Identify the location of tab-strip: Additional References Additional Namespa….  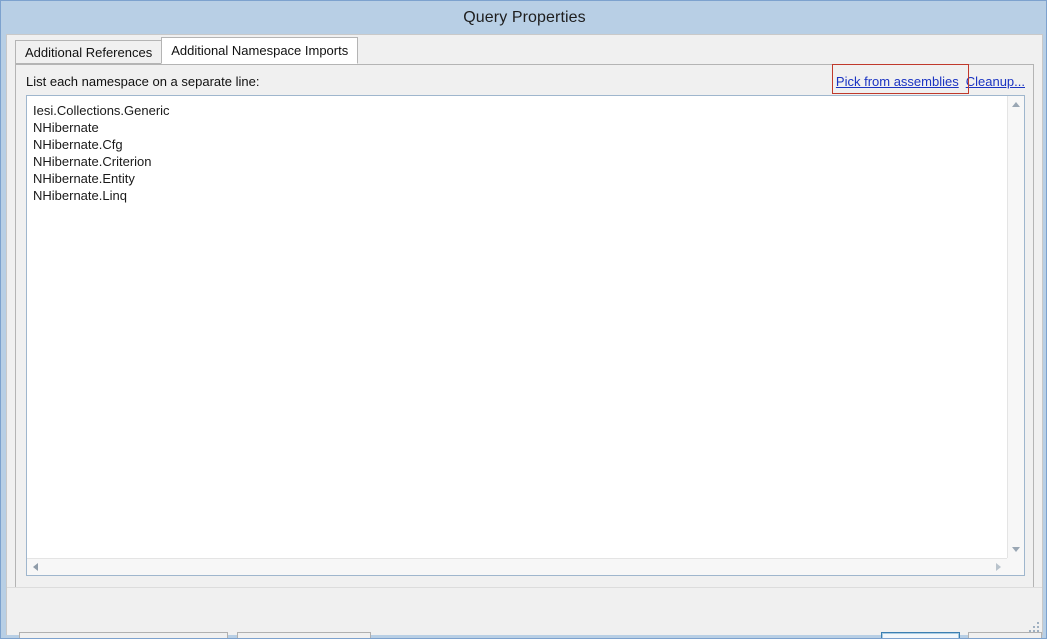
(187, 50).